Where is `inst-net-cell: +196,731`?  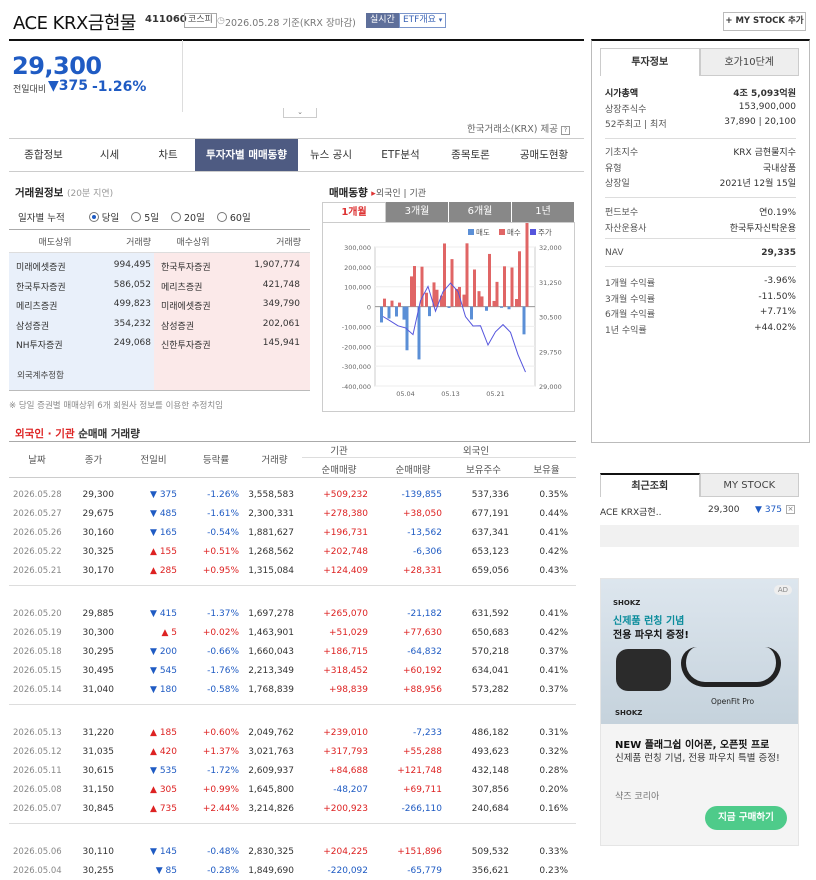
inst-net-cell: +196,731 is located at coordinates (345, 532).